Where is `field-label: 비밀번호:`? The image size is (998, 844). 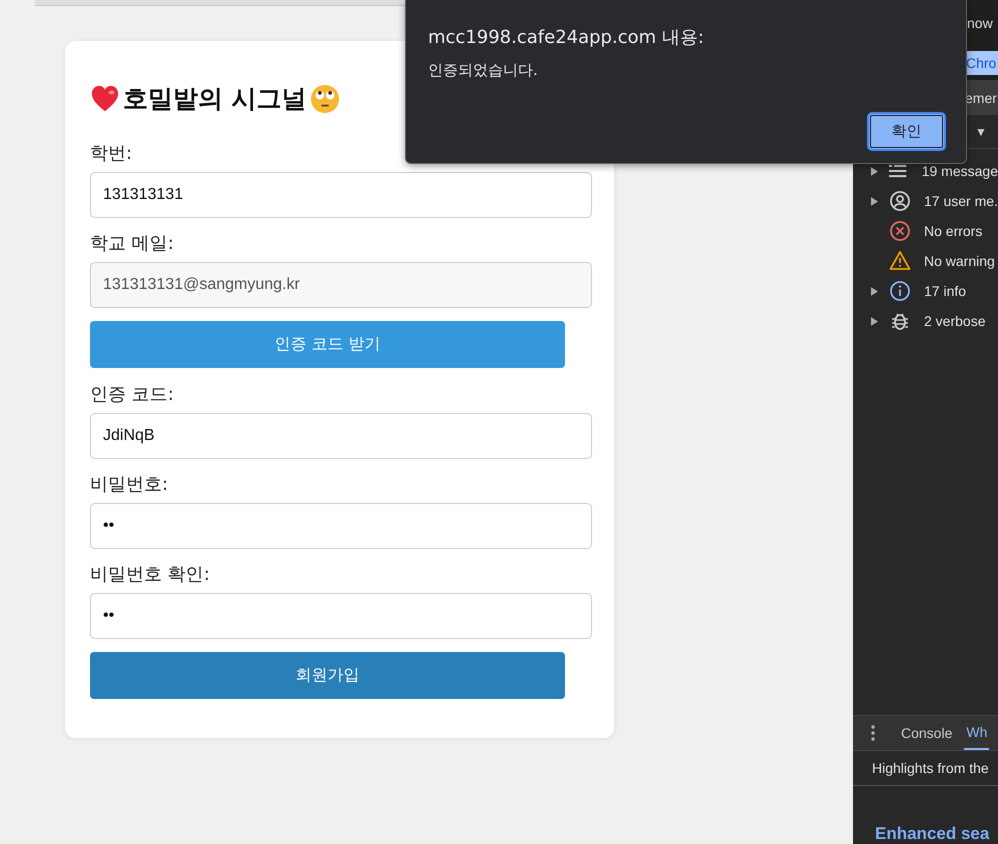 field-label: 비밀번호: is located at coordinates (130, 485).